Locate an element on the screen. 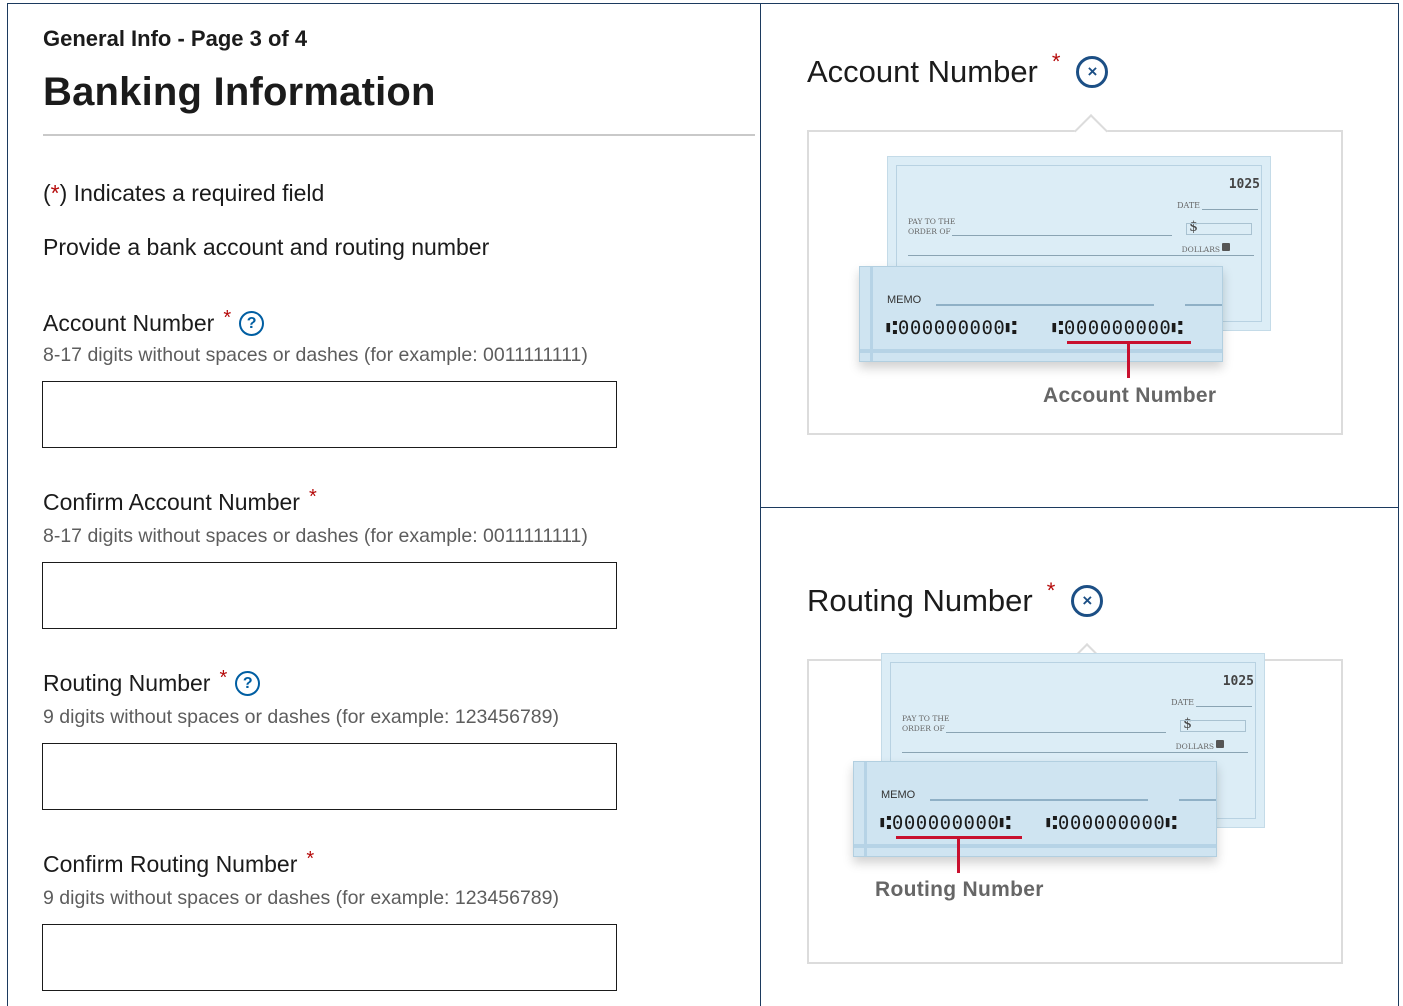 The image size is (1403, 1006). confirm-routing-number-label: Confirm Routing Number * is located at coordinates (179, 863).